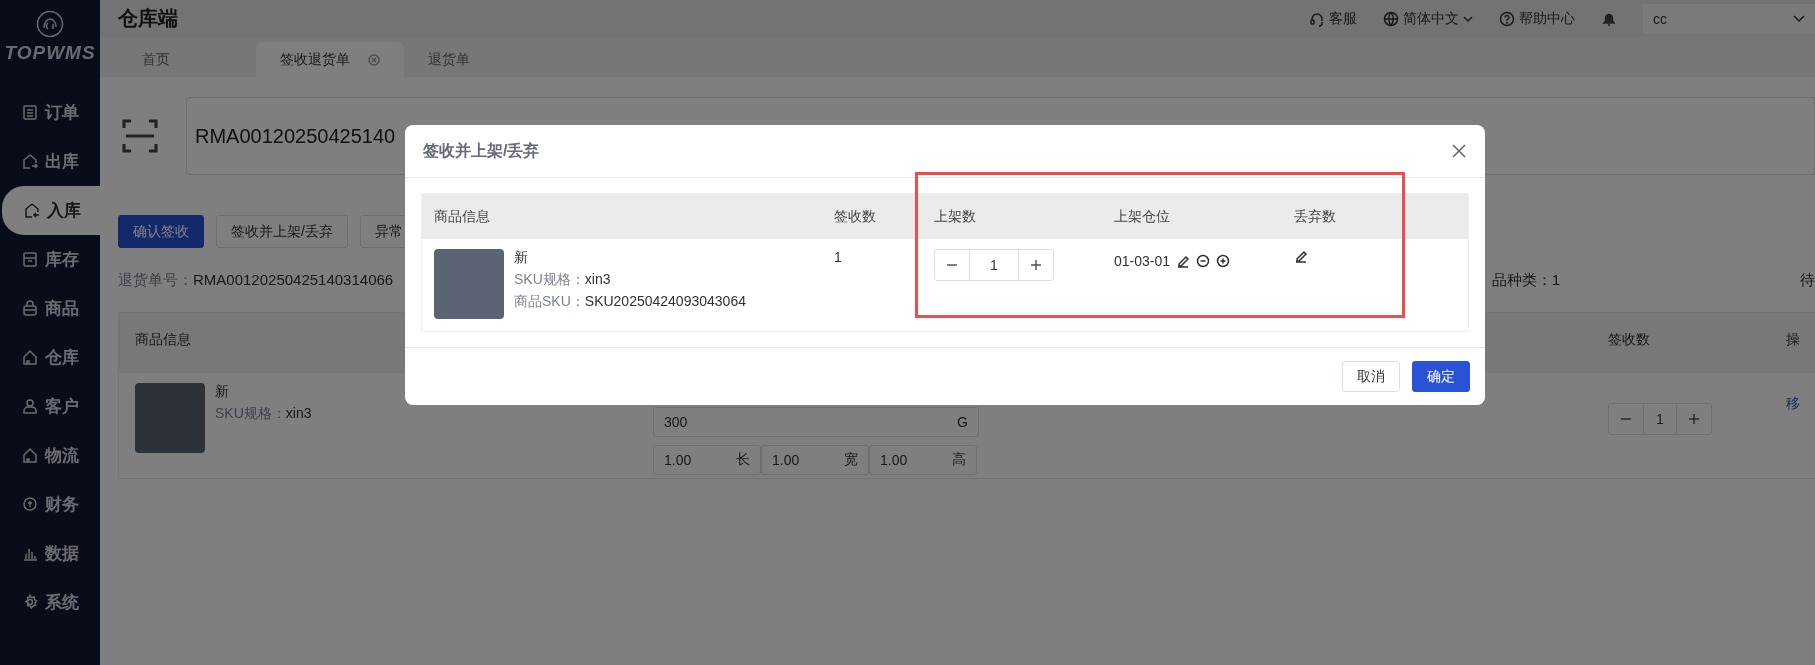 This screenshot has height=665, width=1815. What do you see at coordinates (630, 302) in the screenshot?
I see `goods-sku: 商品SKU：SKU20250424093043064` at bounding box center [630, 302].